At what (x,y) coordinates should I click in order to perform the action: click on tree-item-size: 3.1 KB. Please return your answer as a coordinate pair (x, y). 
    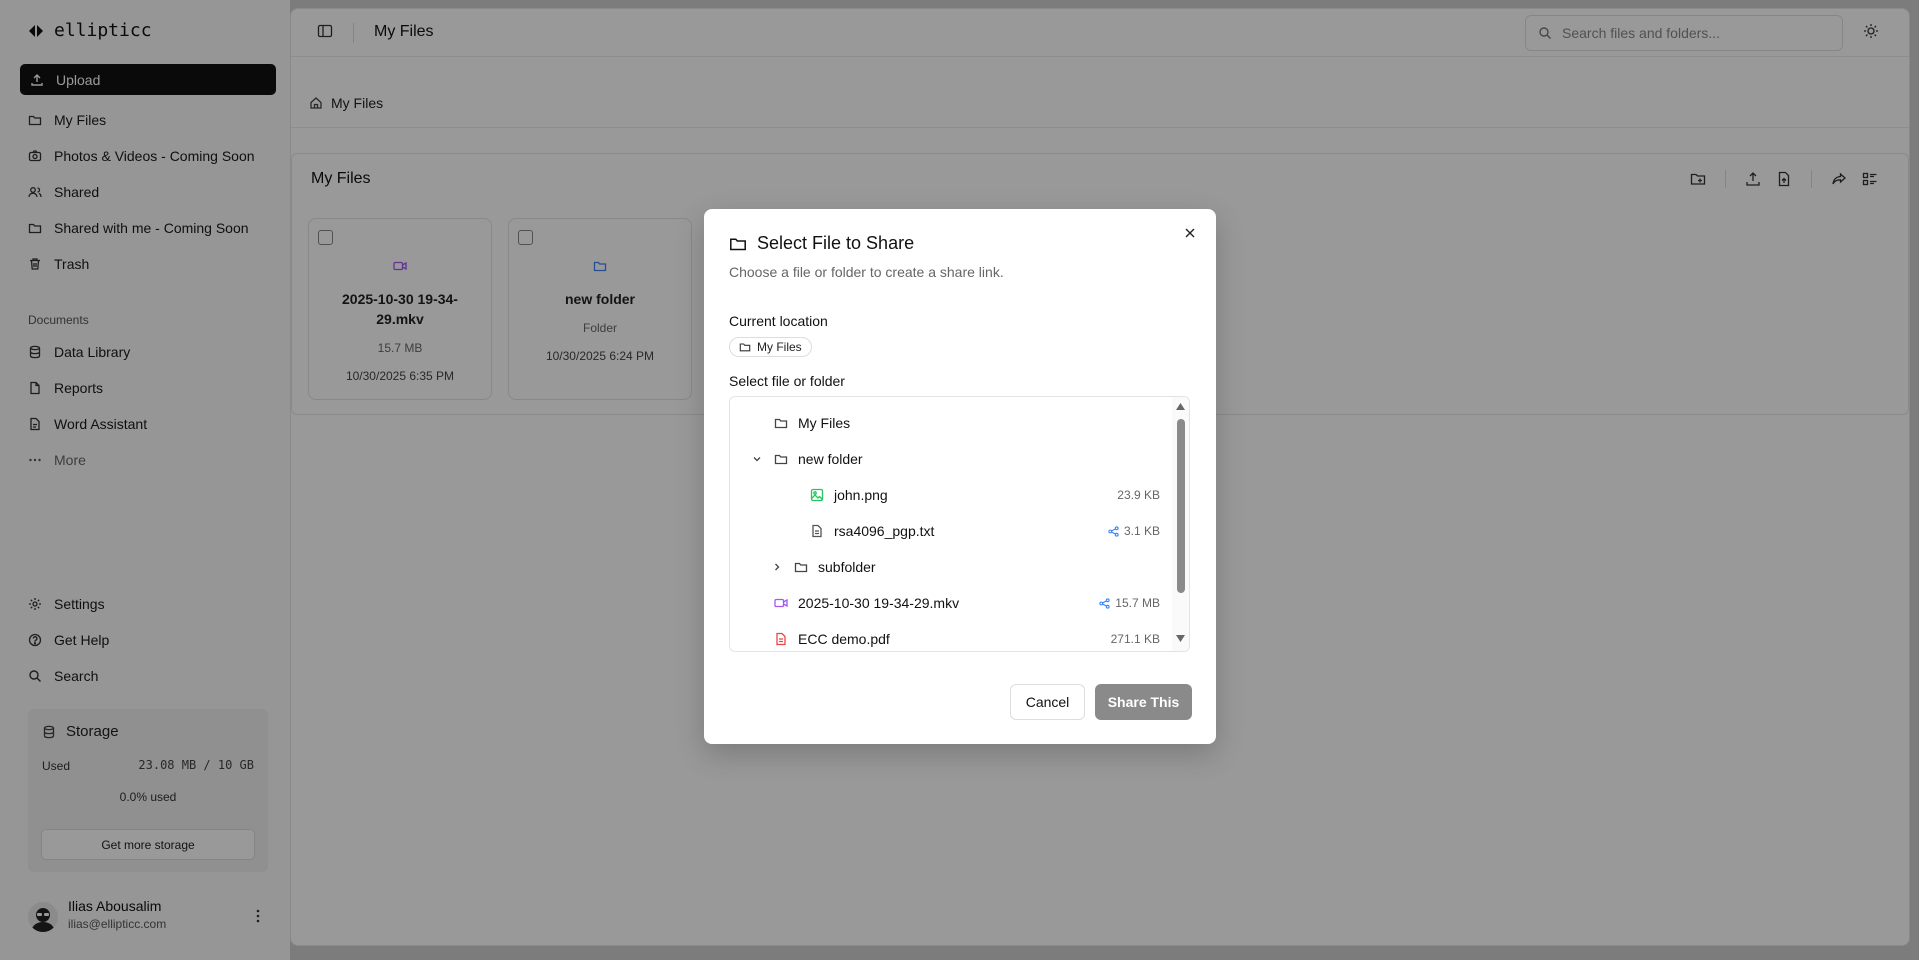
    Looking at the image, I should click on (1134, 531).